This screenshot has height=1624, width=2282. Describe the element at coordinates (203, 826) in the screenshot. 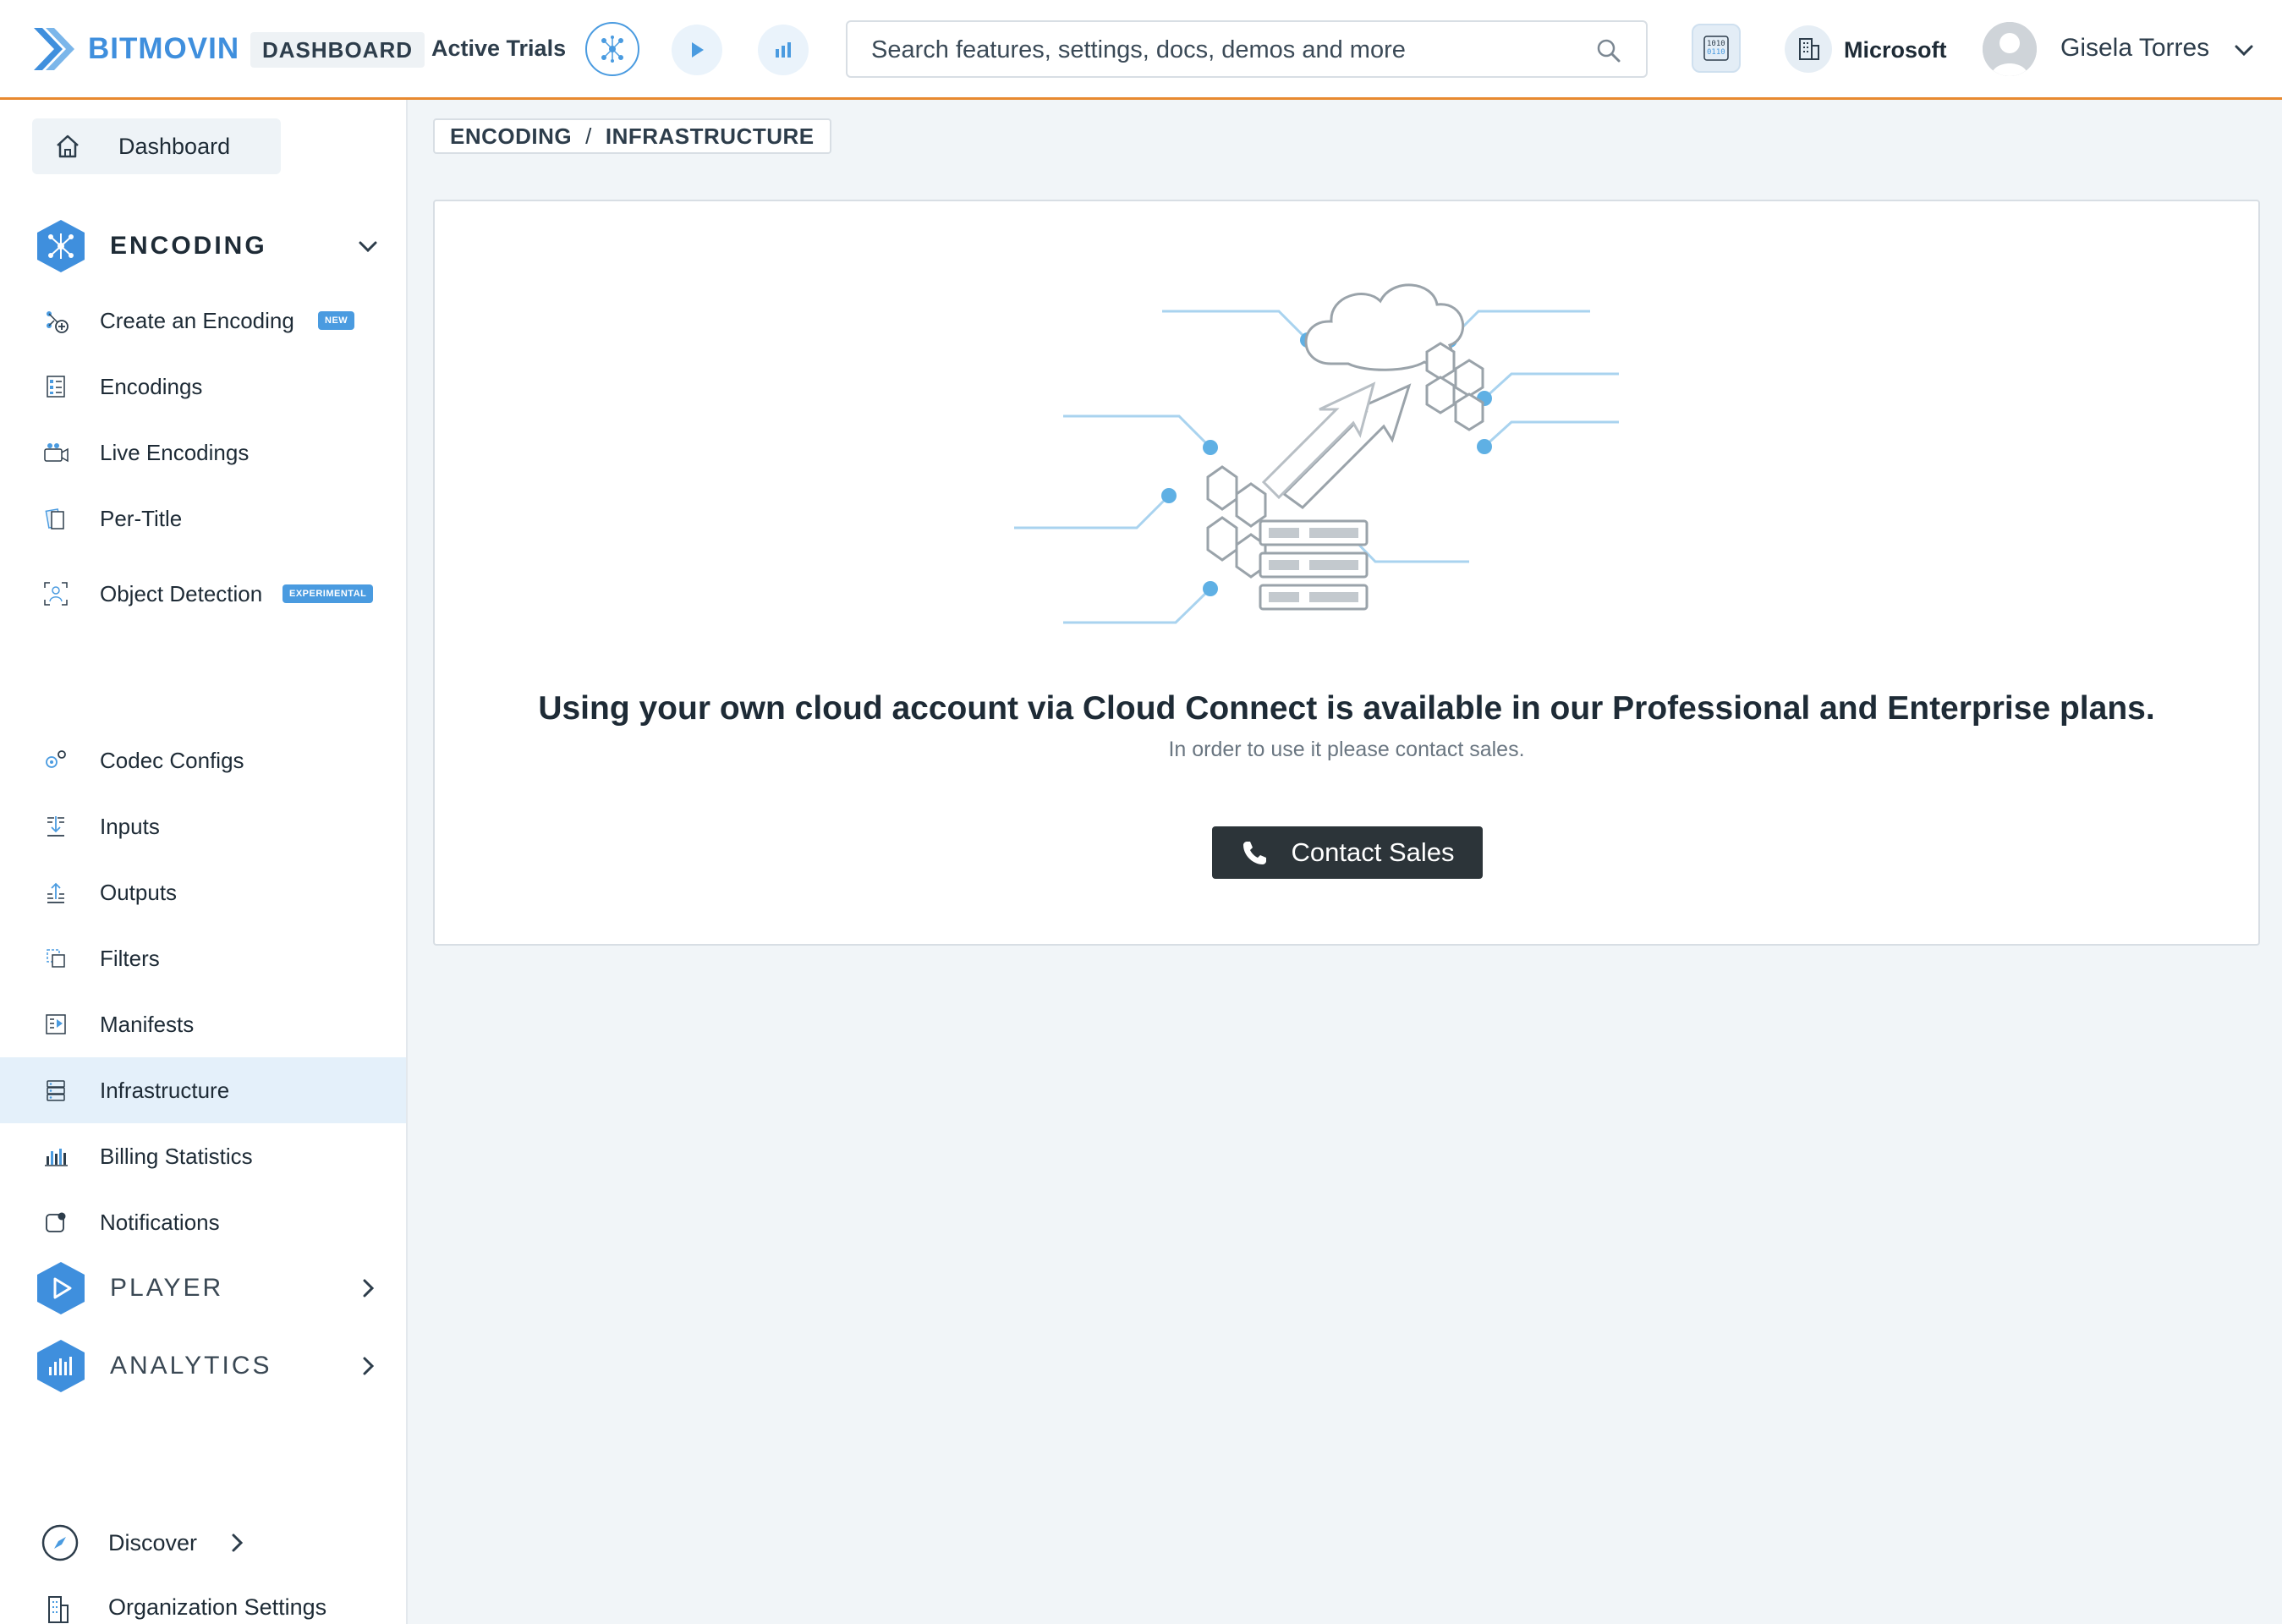

I see `sidebar-item-inputs: Inputs` at that location.